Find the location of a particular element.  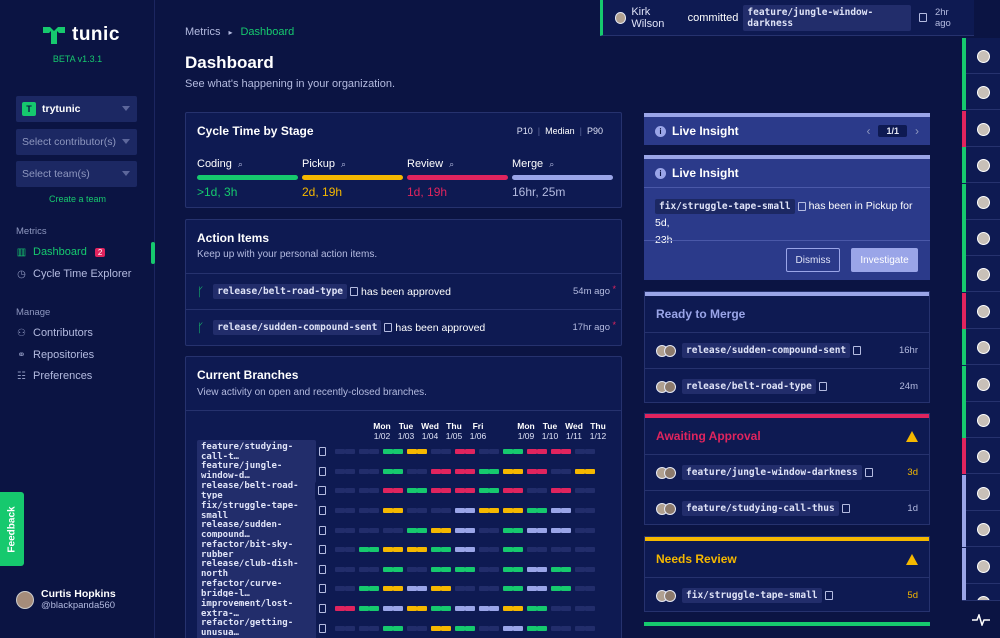

median-option: Median is located at coordinates (560, 131).